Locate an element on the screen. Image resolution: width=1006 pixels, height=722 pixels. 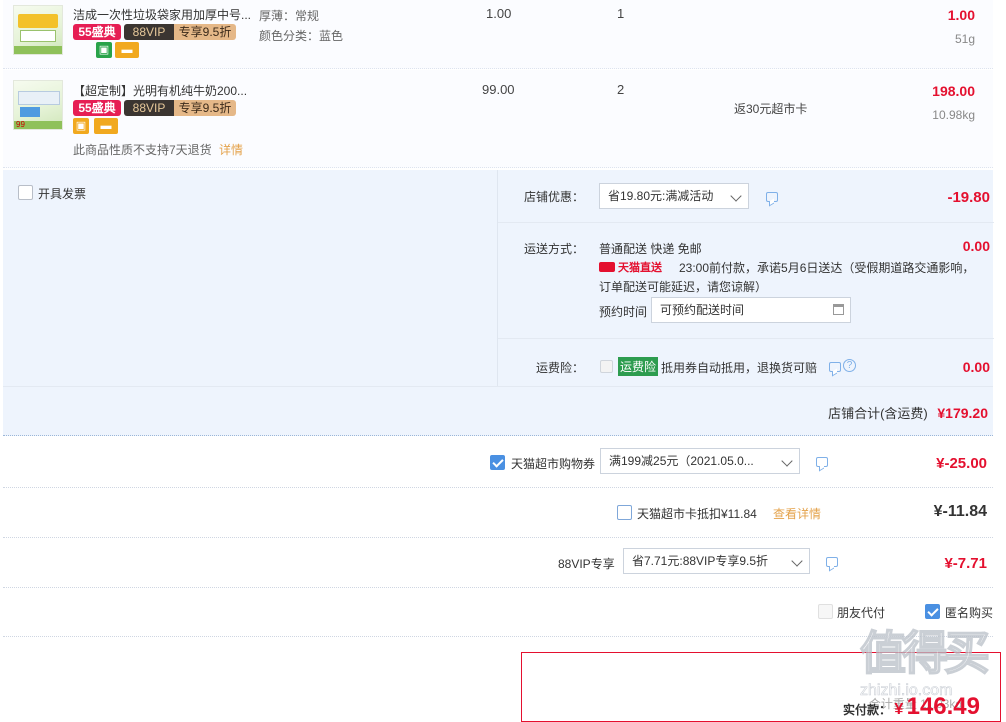
card-label: 天猫超市卡抵扣¥11.84 is located at coordinates (697, 514).